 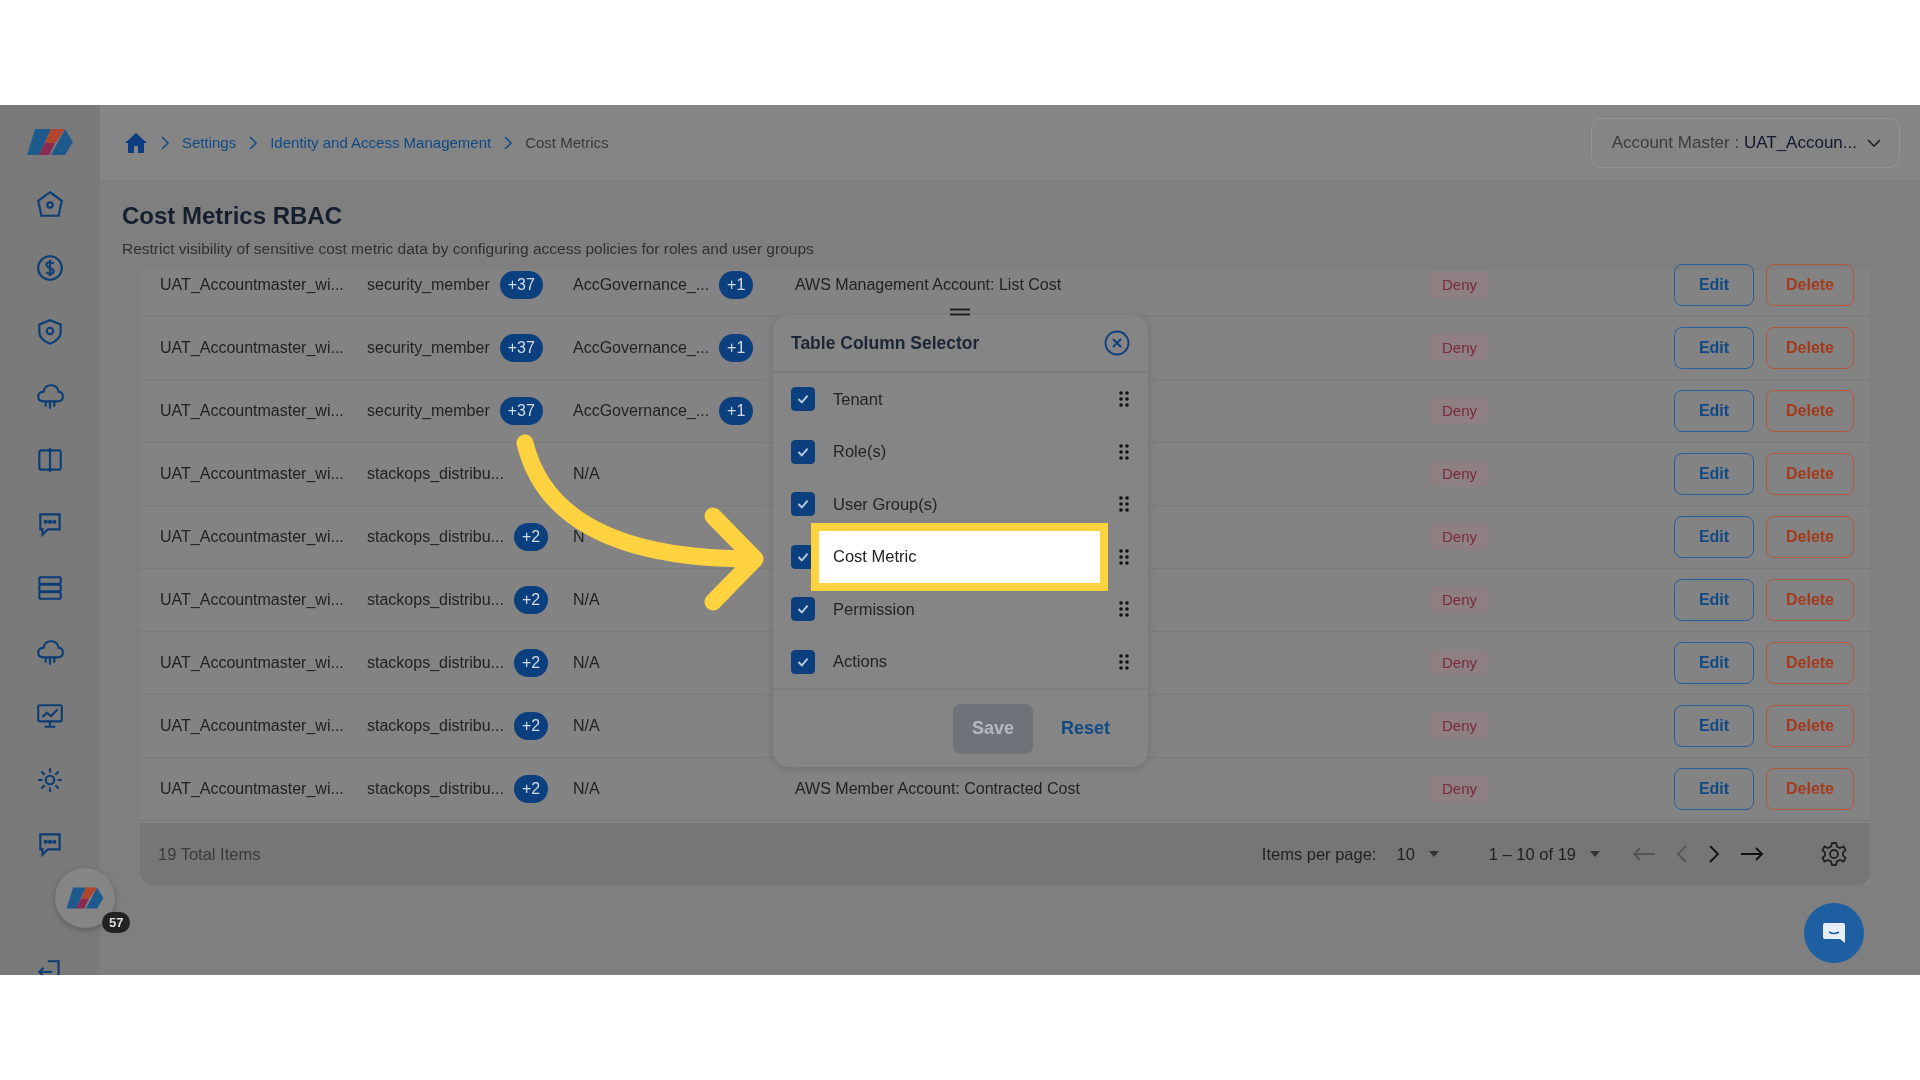 I want to click on monitor-icon, so click(x=50, y=716).